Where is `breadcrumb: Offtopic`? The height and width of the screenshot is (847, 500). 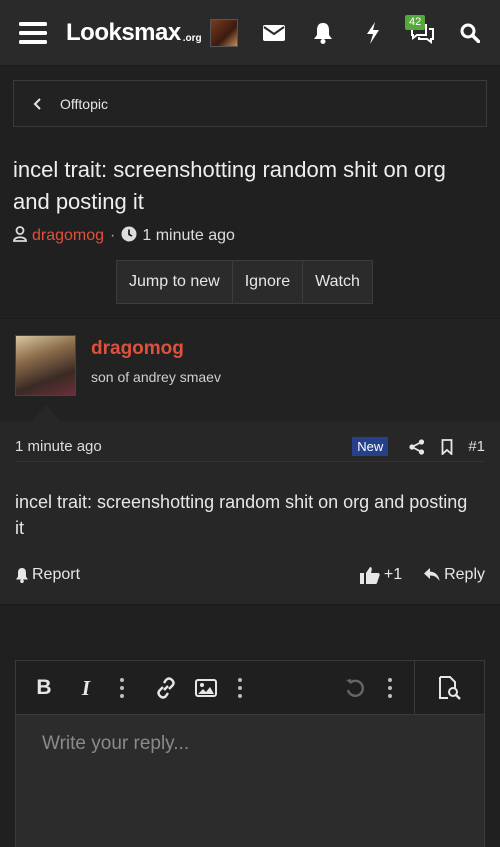
breadcrumb: Offtopic is located at coordinates (250, 103).